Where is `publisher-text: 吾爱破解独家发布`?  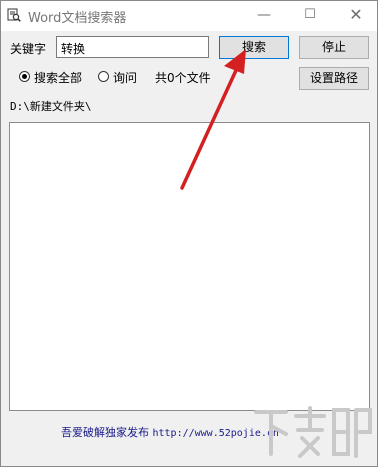
publisher-text: 吾爱破解独家发布 is located at coordinates (105, 432).